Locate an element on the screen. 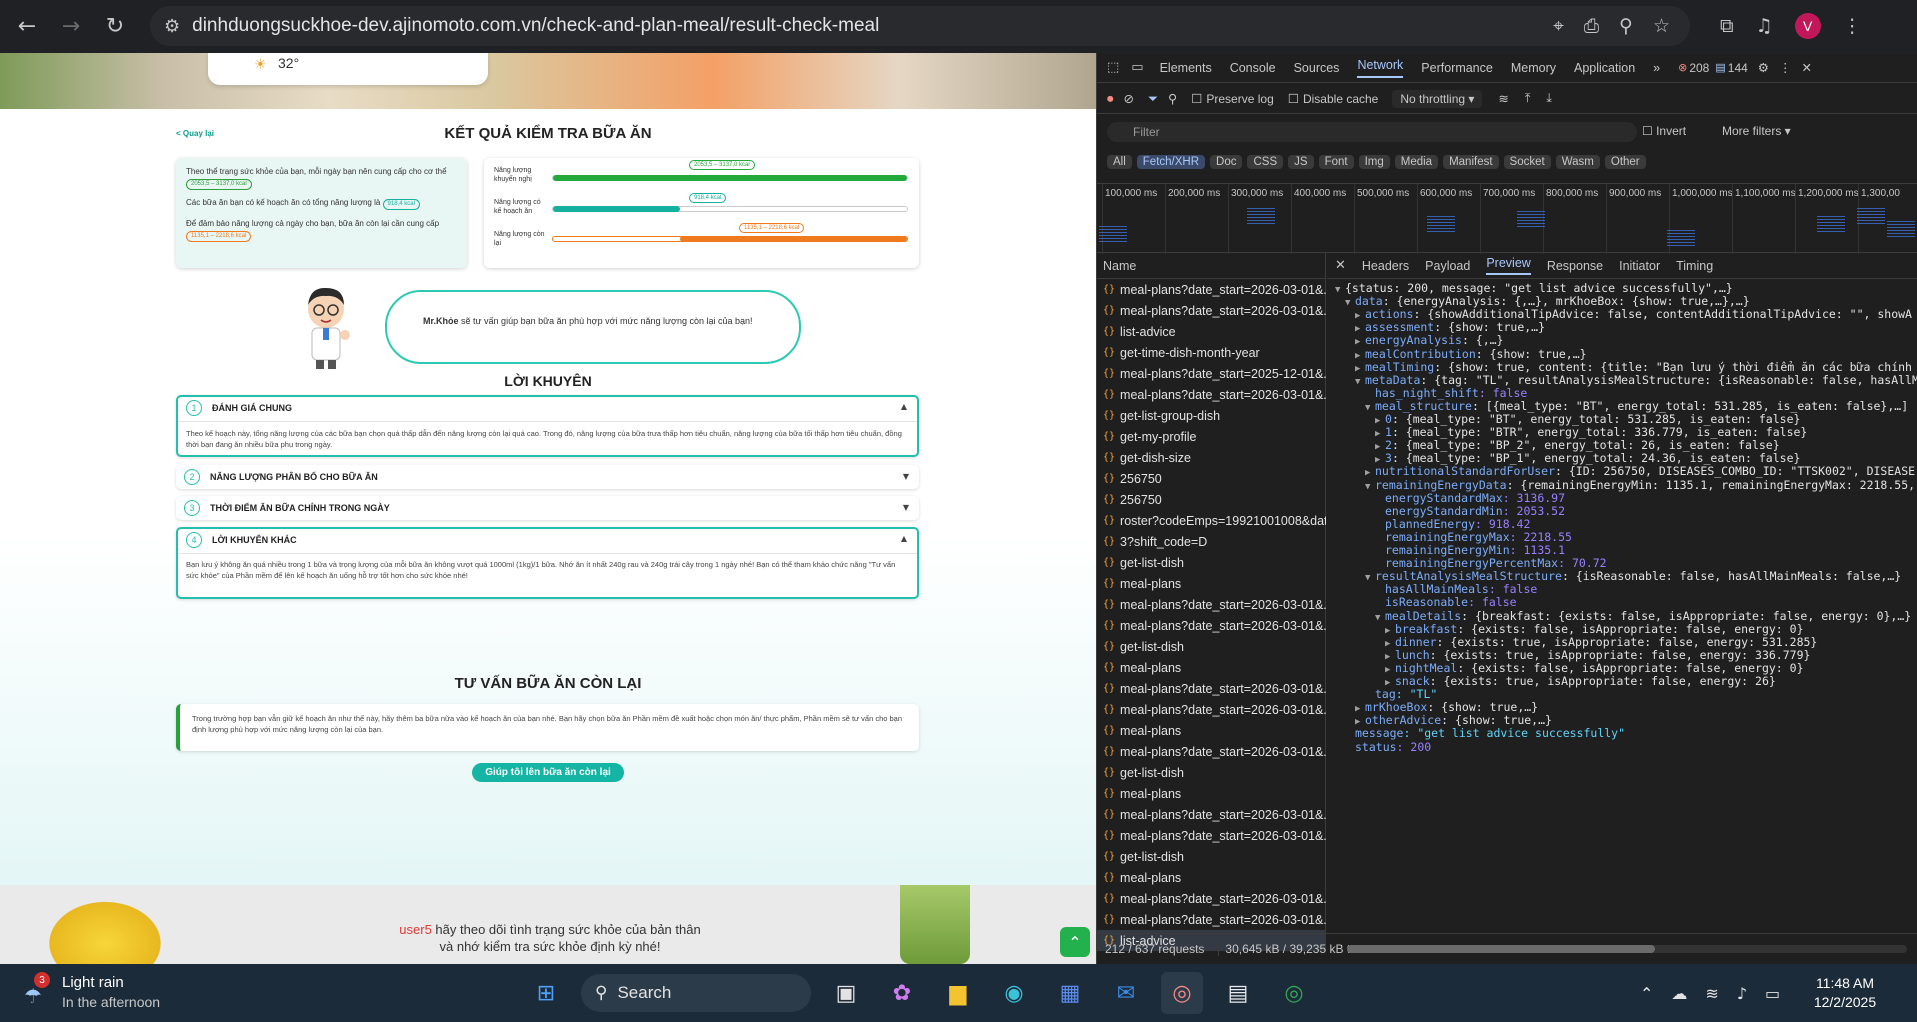  accordion-title: LỜI KHUYÊN KHÁC is located at coordinates (254, 540).